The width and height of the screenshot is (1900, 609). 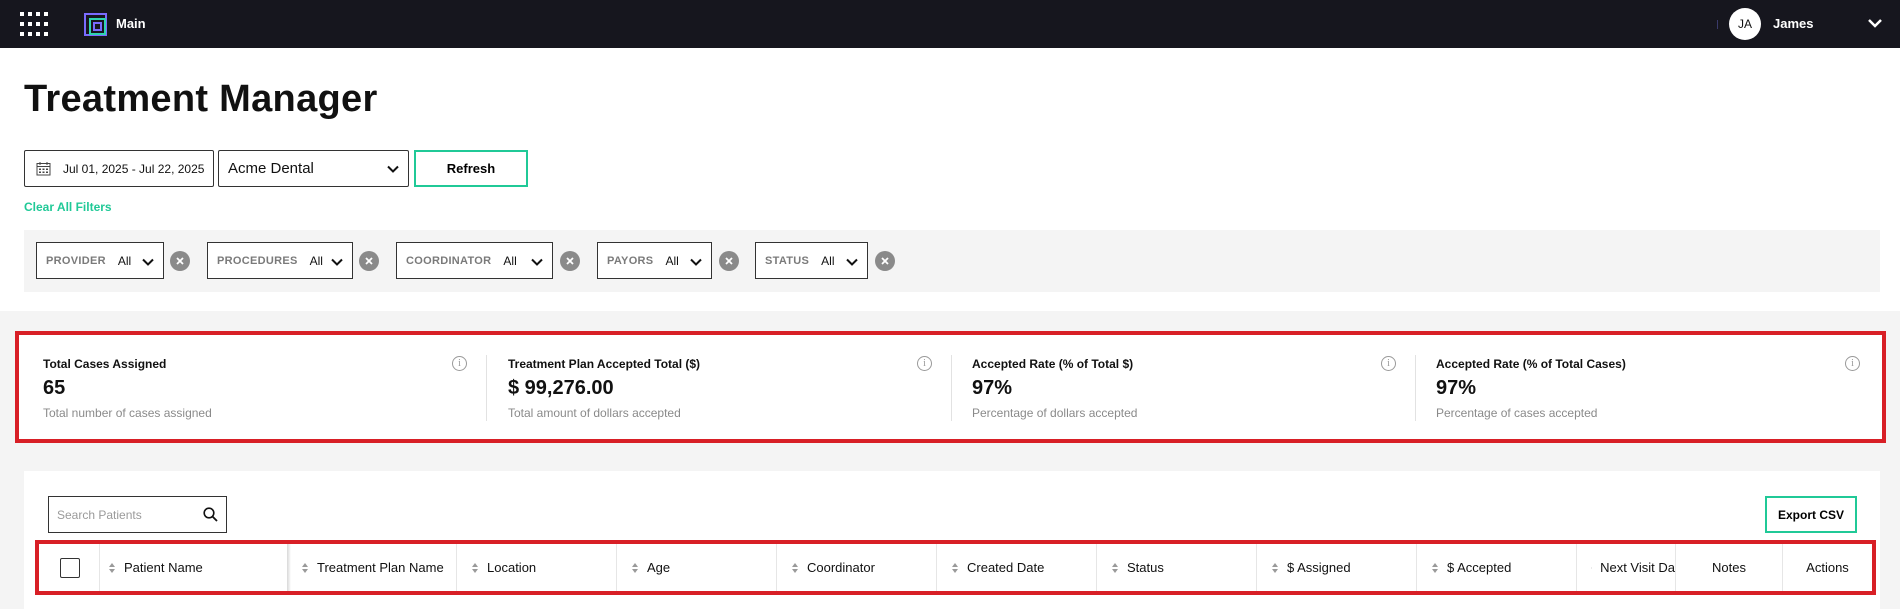 I want to click on apps-grid-icon, so click(x=34, y=24).